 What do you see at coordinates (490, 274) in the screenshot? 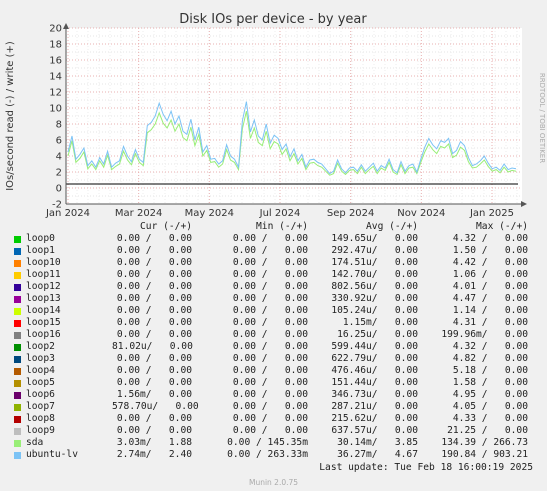
I see `legend-max: 1.06 / 0.00` at bounding box center [490, 274].